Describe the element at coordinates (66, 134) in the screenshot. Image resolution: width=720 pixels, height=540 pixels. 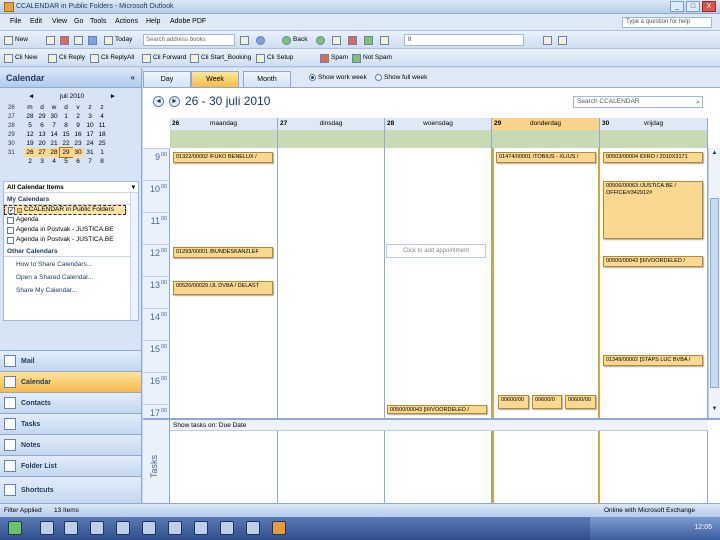
I see `mini-cal-day: 15` at that location.